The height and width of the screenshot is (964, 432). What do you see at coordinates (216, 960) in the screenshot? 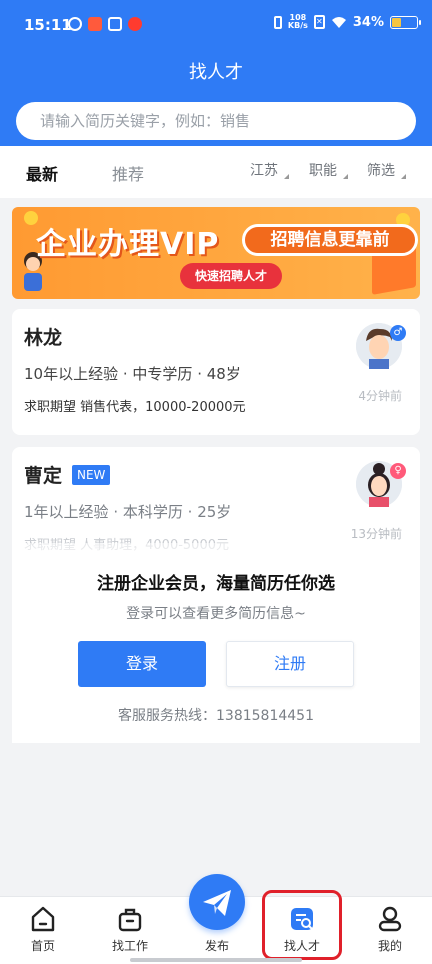
I see `home-indicator` at bounding box center [216, 960].